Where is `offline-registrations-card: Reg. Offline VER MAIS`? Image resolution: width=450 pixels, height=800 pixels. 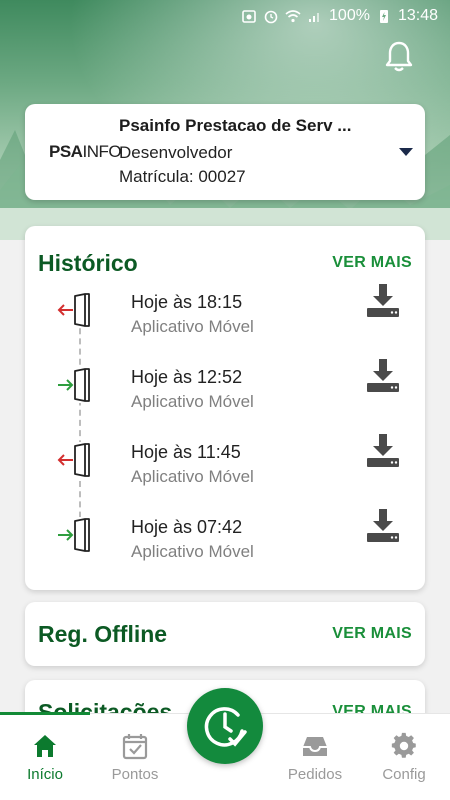
offline-registrations-card: Reg. Offline VER MAIS is located at coordinates (225, 634).